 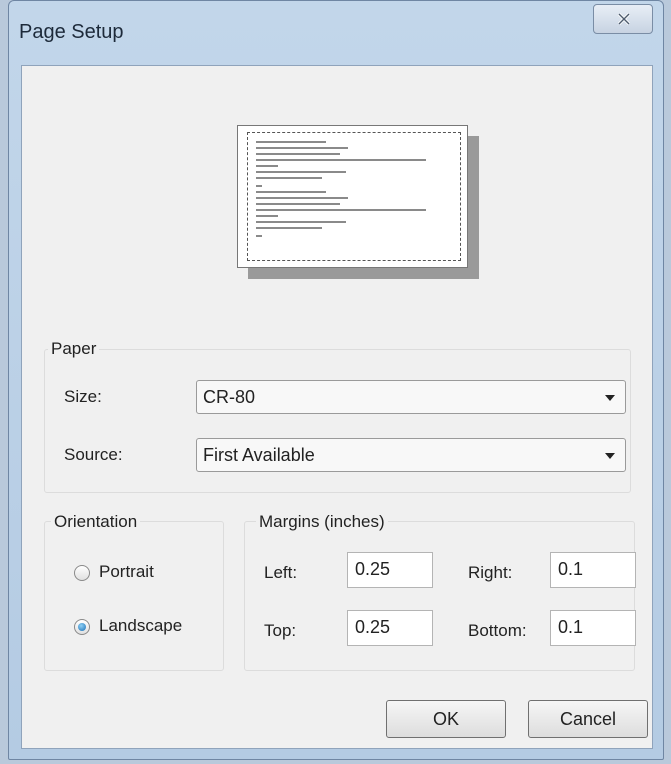 I want to click on title-bar: Page Setup, so click(x=336, y=32).